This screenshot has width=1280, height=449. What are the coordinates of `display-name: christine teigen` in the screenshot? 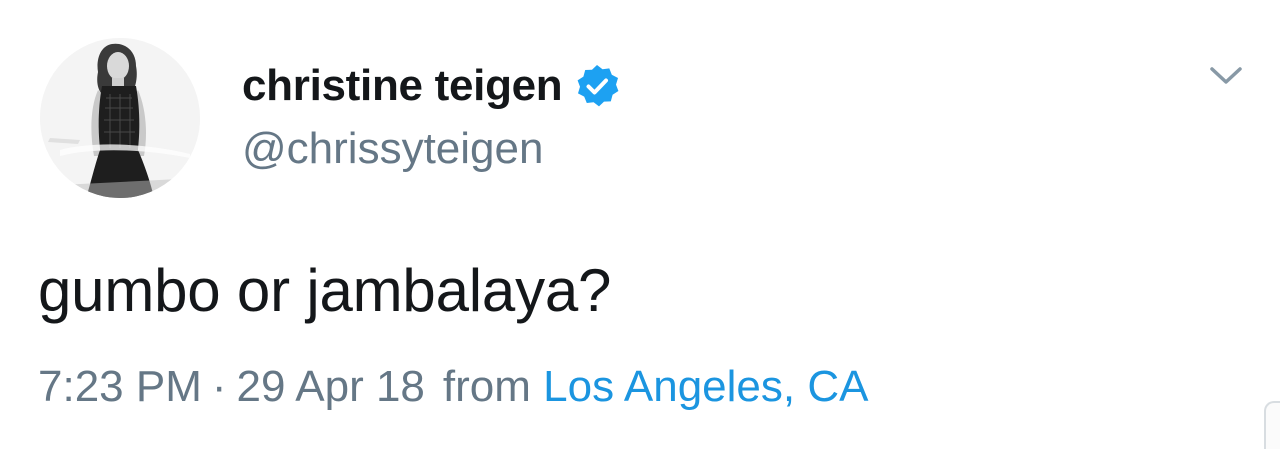 It's located at (402, 86).